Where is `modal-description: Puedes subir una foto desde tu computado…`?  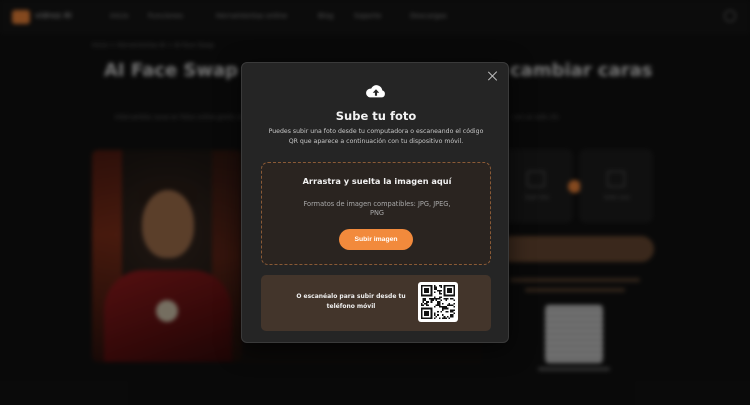 modal-description: Puedes subir una foto desde tu computado… is located at coordinates (376, 136).